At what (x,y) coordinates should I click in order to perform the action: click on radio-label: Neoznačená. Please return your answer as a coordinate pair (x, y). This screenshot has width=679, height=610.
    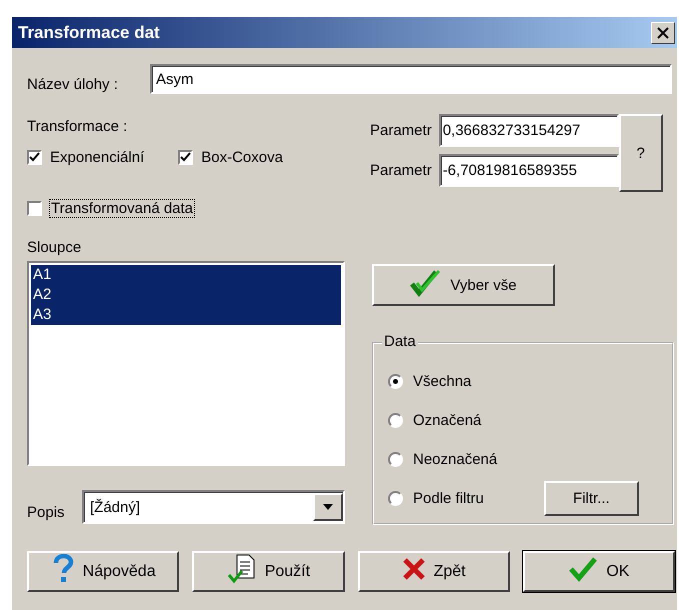
    Looking at the image, I should click on (455, 459).